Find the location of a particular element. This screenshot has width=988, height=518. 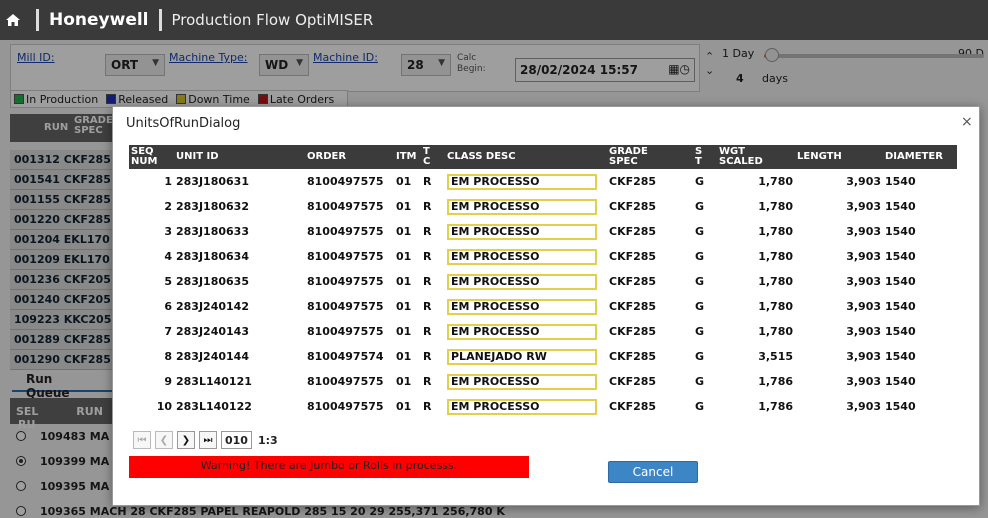

col-order: ORDER is located at coordinates (349, 157).